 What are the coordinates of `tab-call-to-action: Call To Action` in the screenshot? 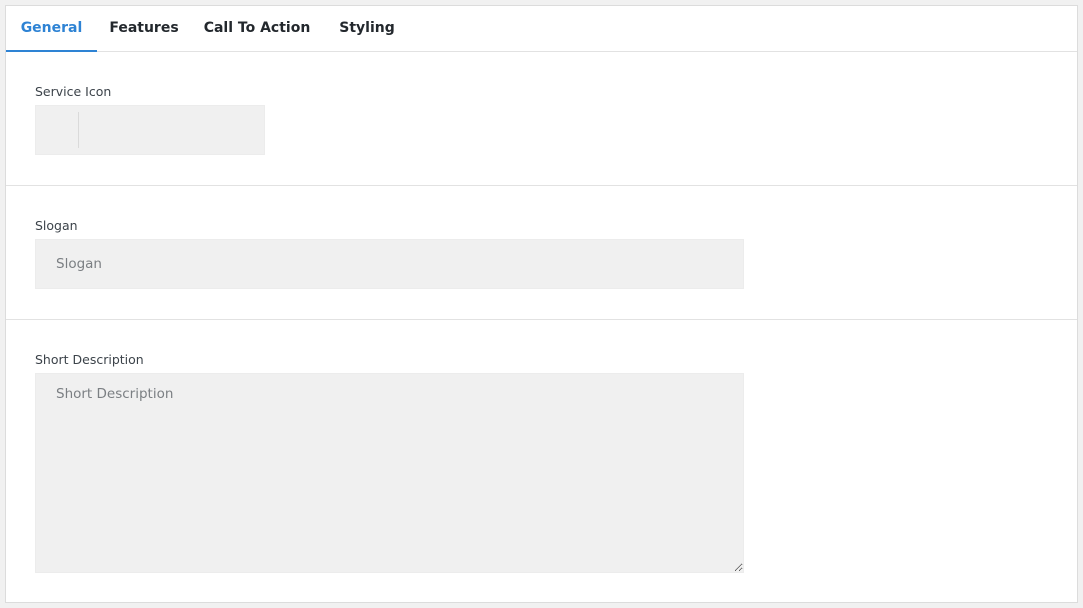 It's located at (257, 29).